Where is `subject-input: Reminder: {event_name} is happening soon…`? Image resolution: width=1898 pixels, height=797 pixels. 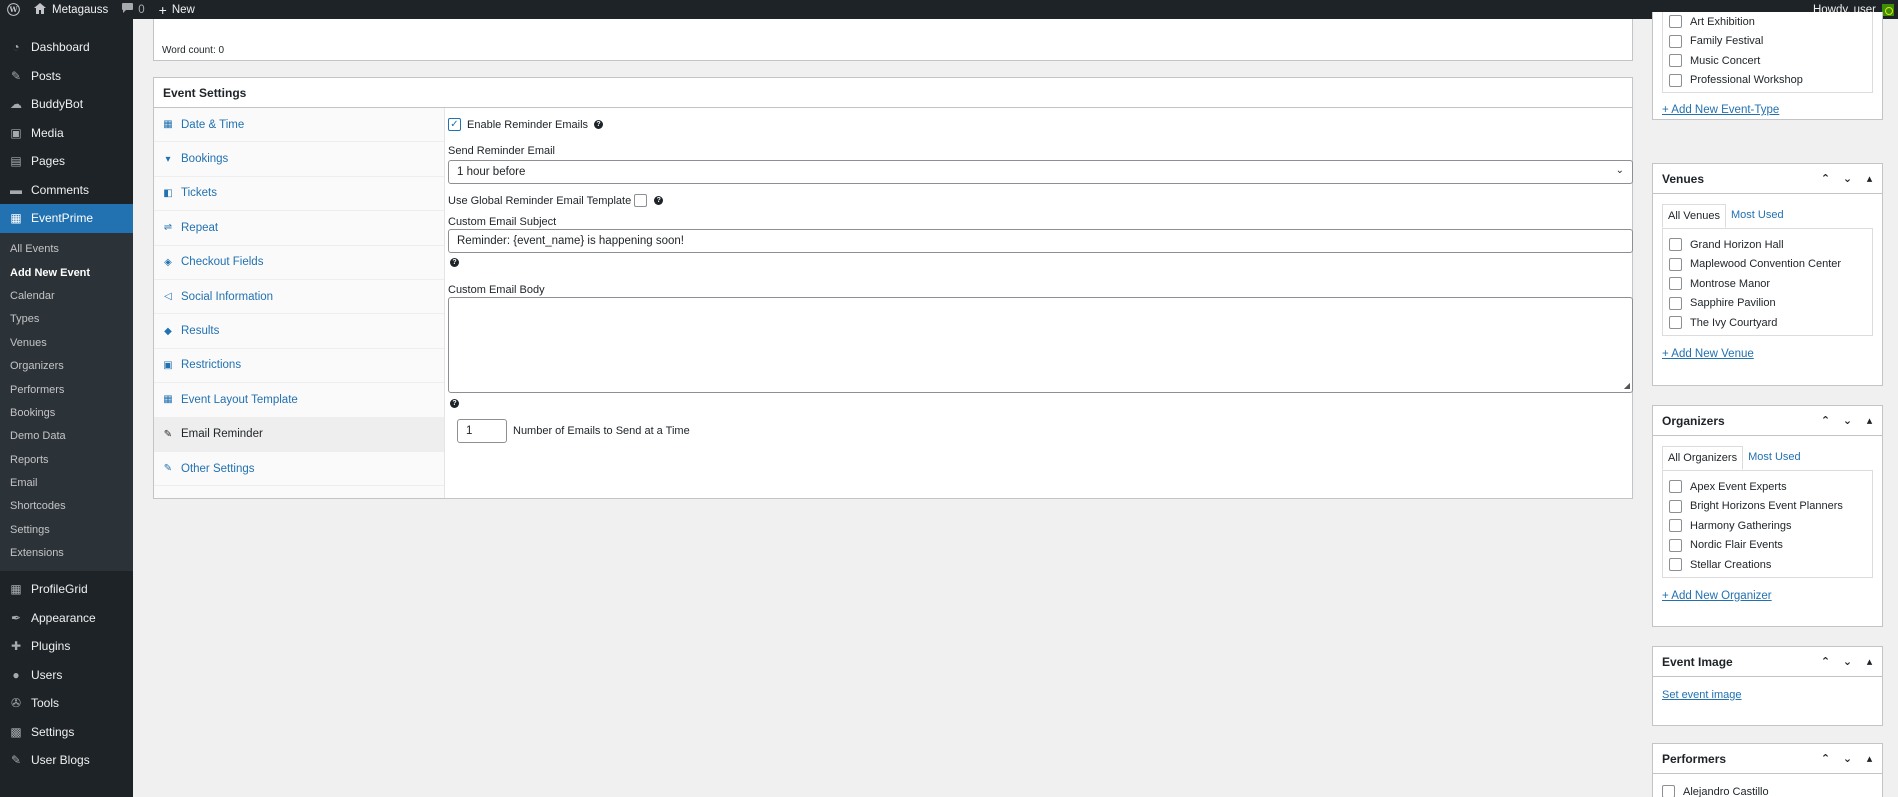
subject-input: Reminder: {event_name} is happening soon… is located at coordinates (1040, 241).